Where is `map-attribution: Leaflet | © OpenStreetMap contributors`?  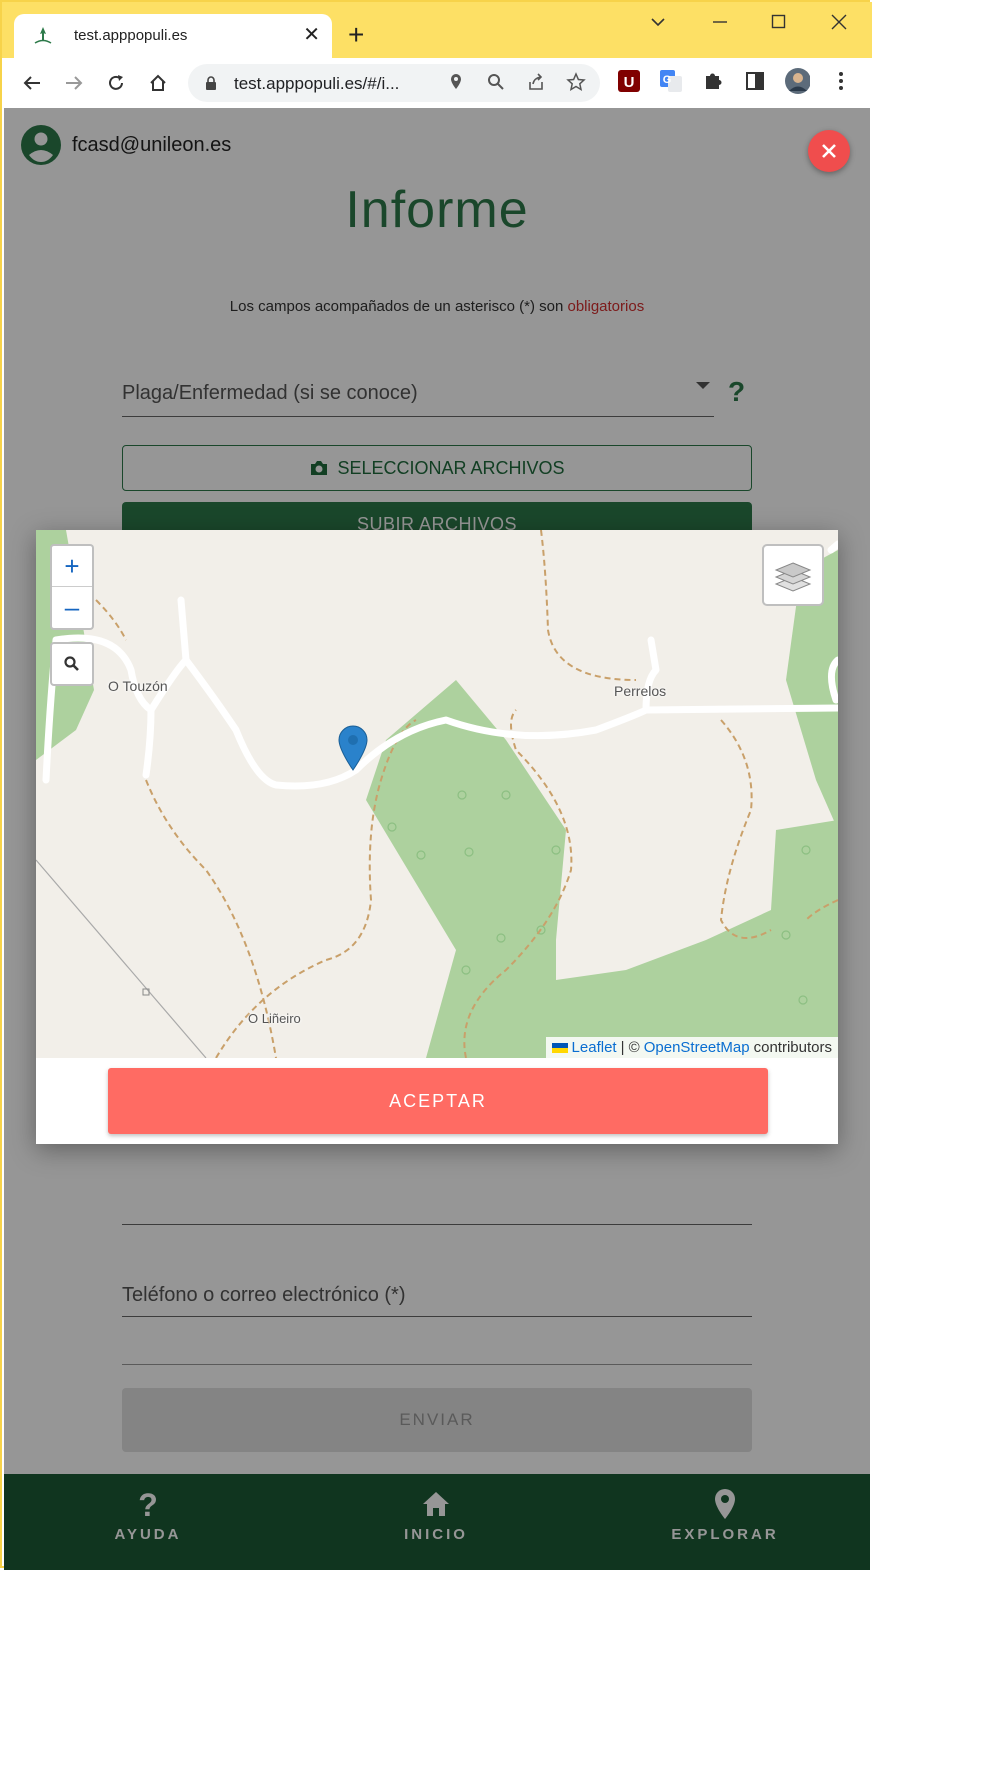 map-attribution: Leaflet | © OpenStreetMap contributors is located at coordinates (691, 1047).